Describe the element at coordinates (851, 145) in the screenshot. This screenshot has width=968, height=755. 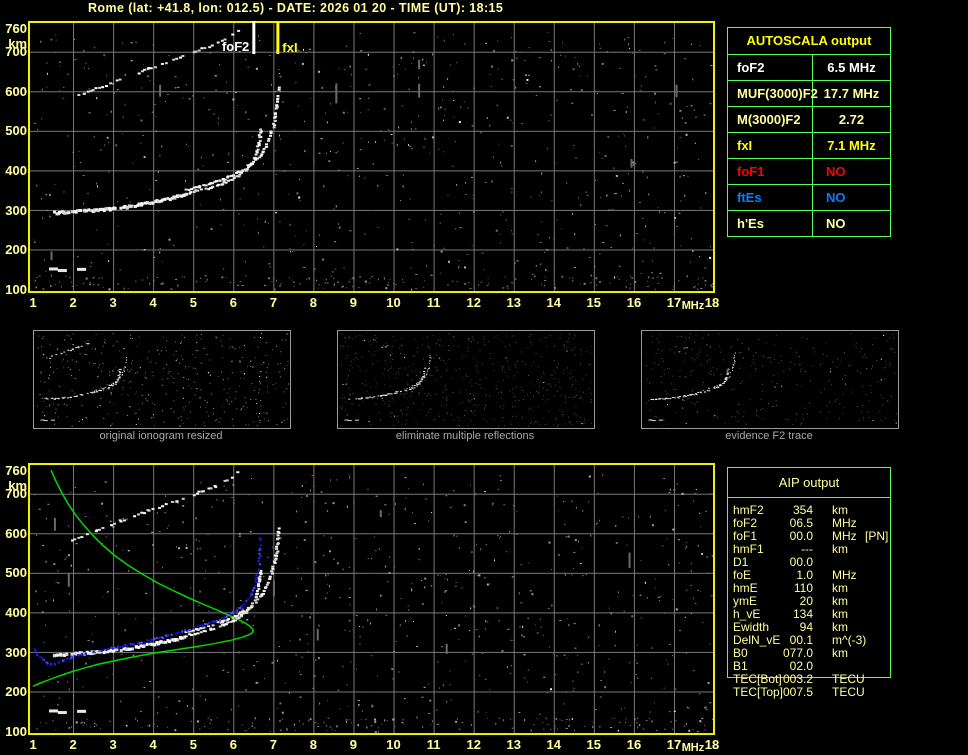
I see `autoscala-row-value: 7.1 MHz` at that location.